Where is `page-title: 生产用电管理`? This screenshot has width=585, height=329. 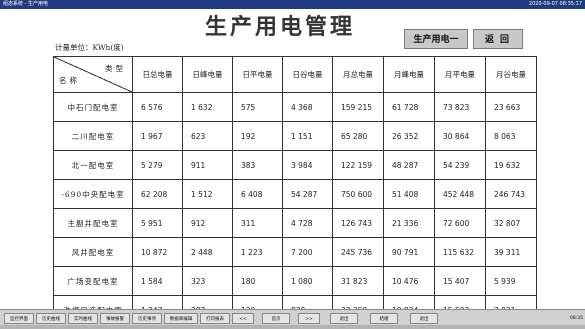
page-title: 生产用电管理 is located at coordinates (279, 27).